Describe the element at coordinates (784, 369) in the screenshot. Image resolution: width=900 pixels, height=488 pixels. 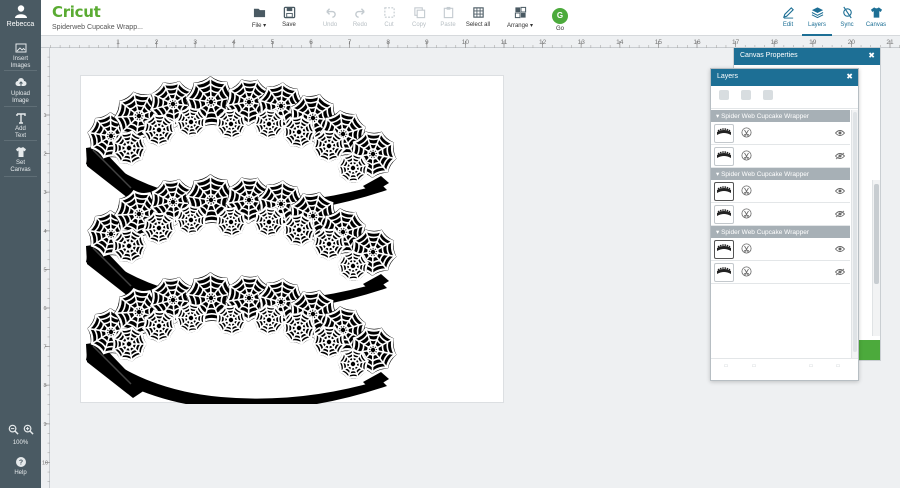
I see `layers-footer: ▭ ▭ ▭ ▭` at that location.